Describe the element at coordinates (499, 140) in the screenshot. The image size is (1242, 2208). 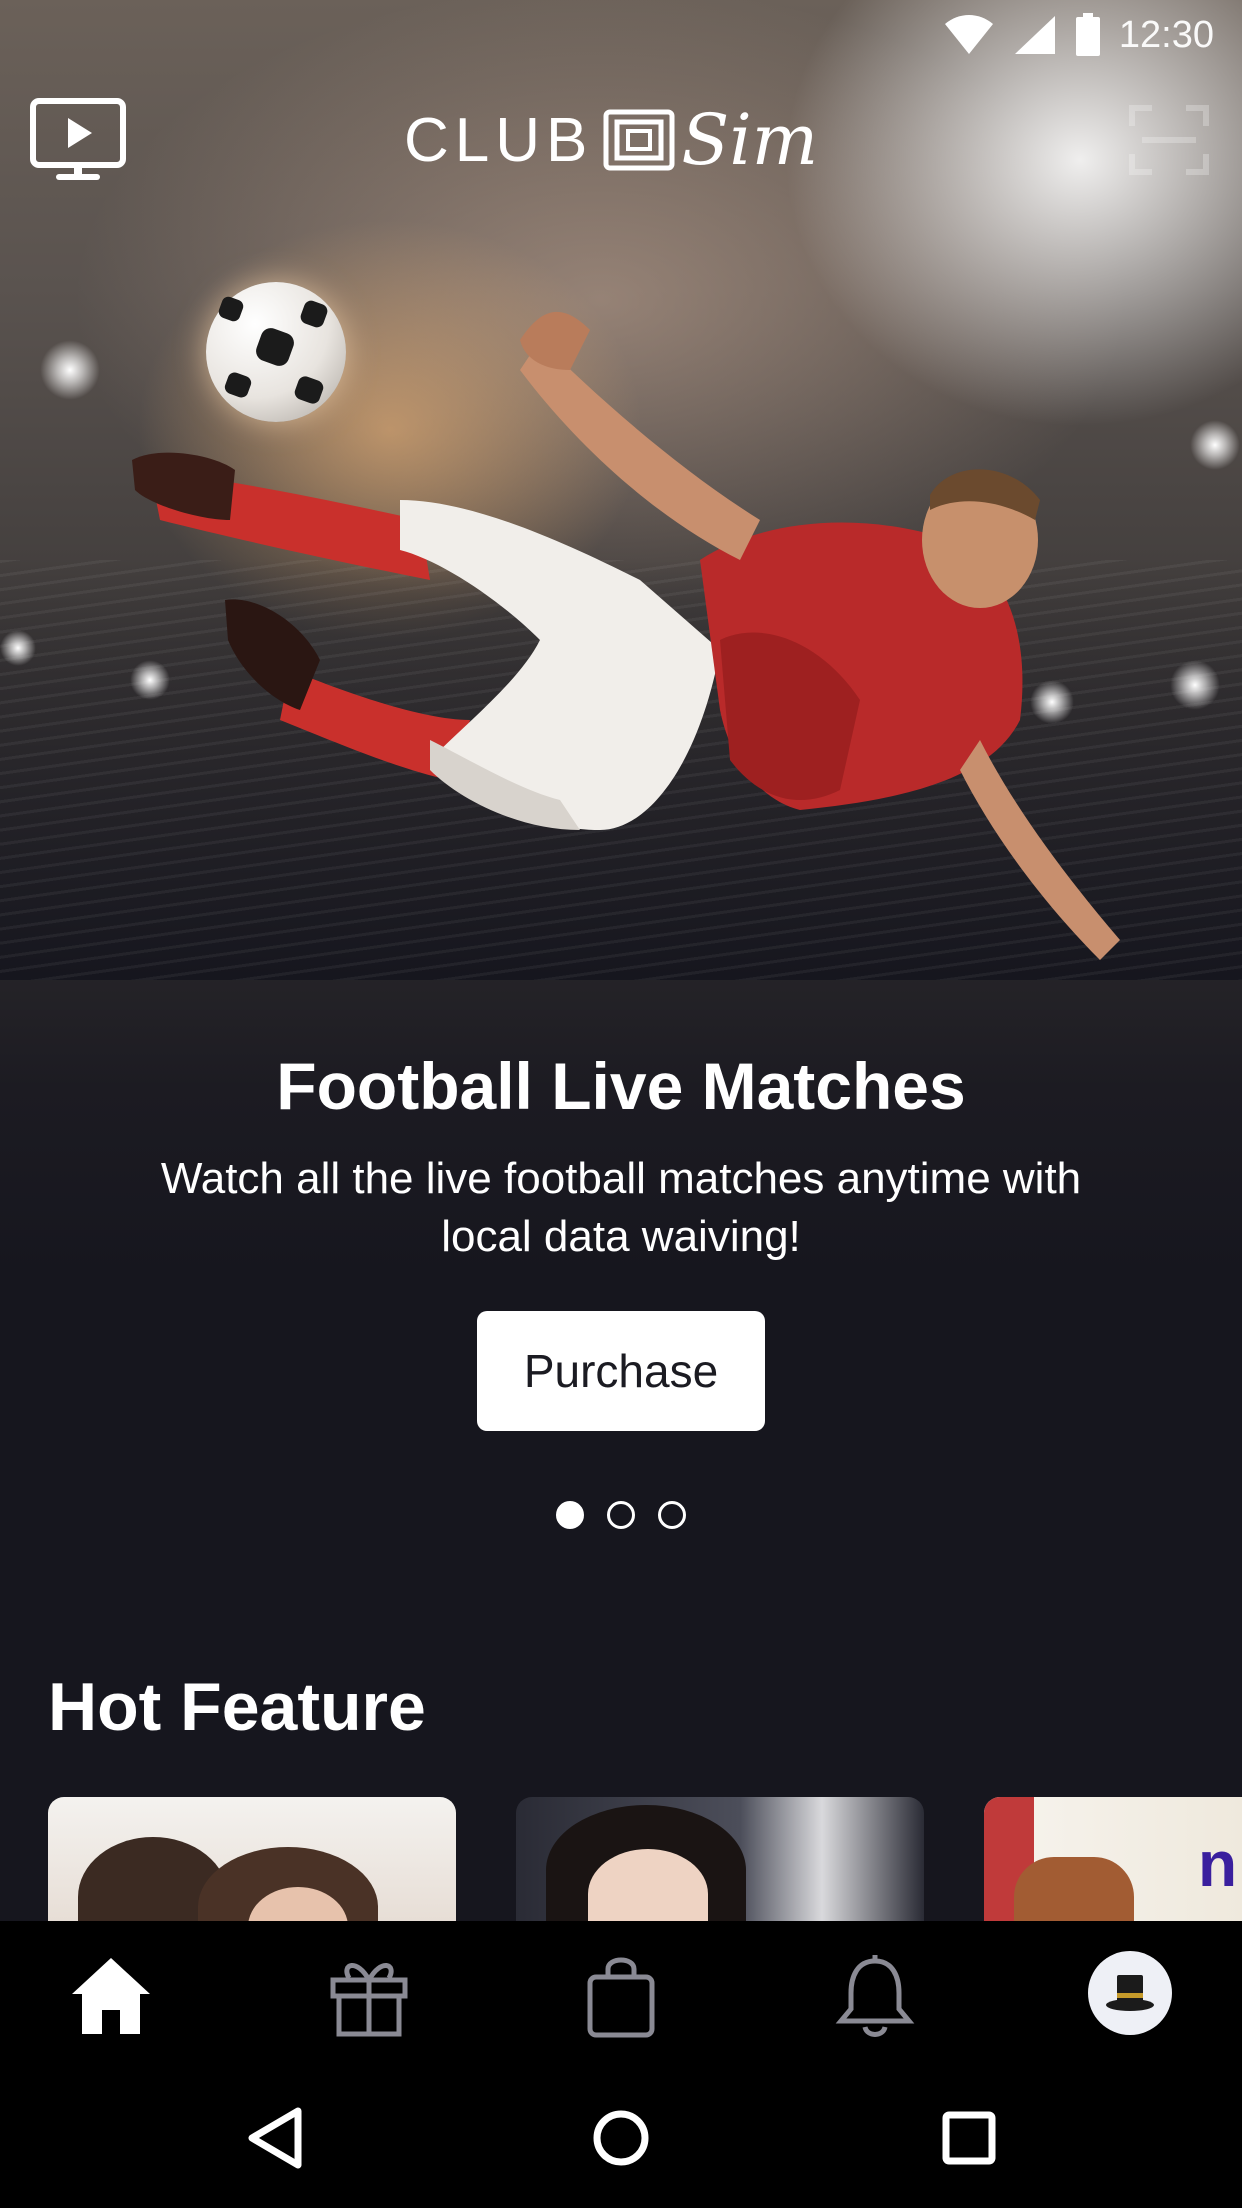
I see `logo-club-text: CLUB` at that location.